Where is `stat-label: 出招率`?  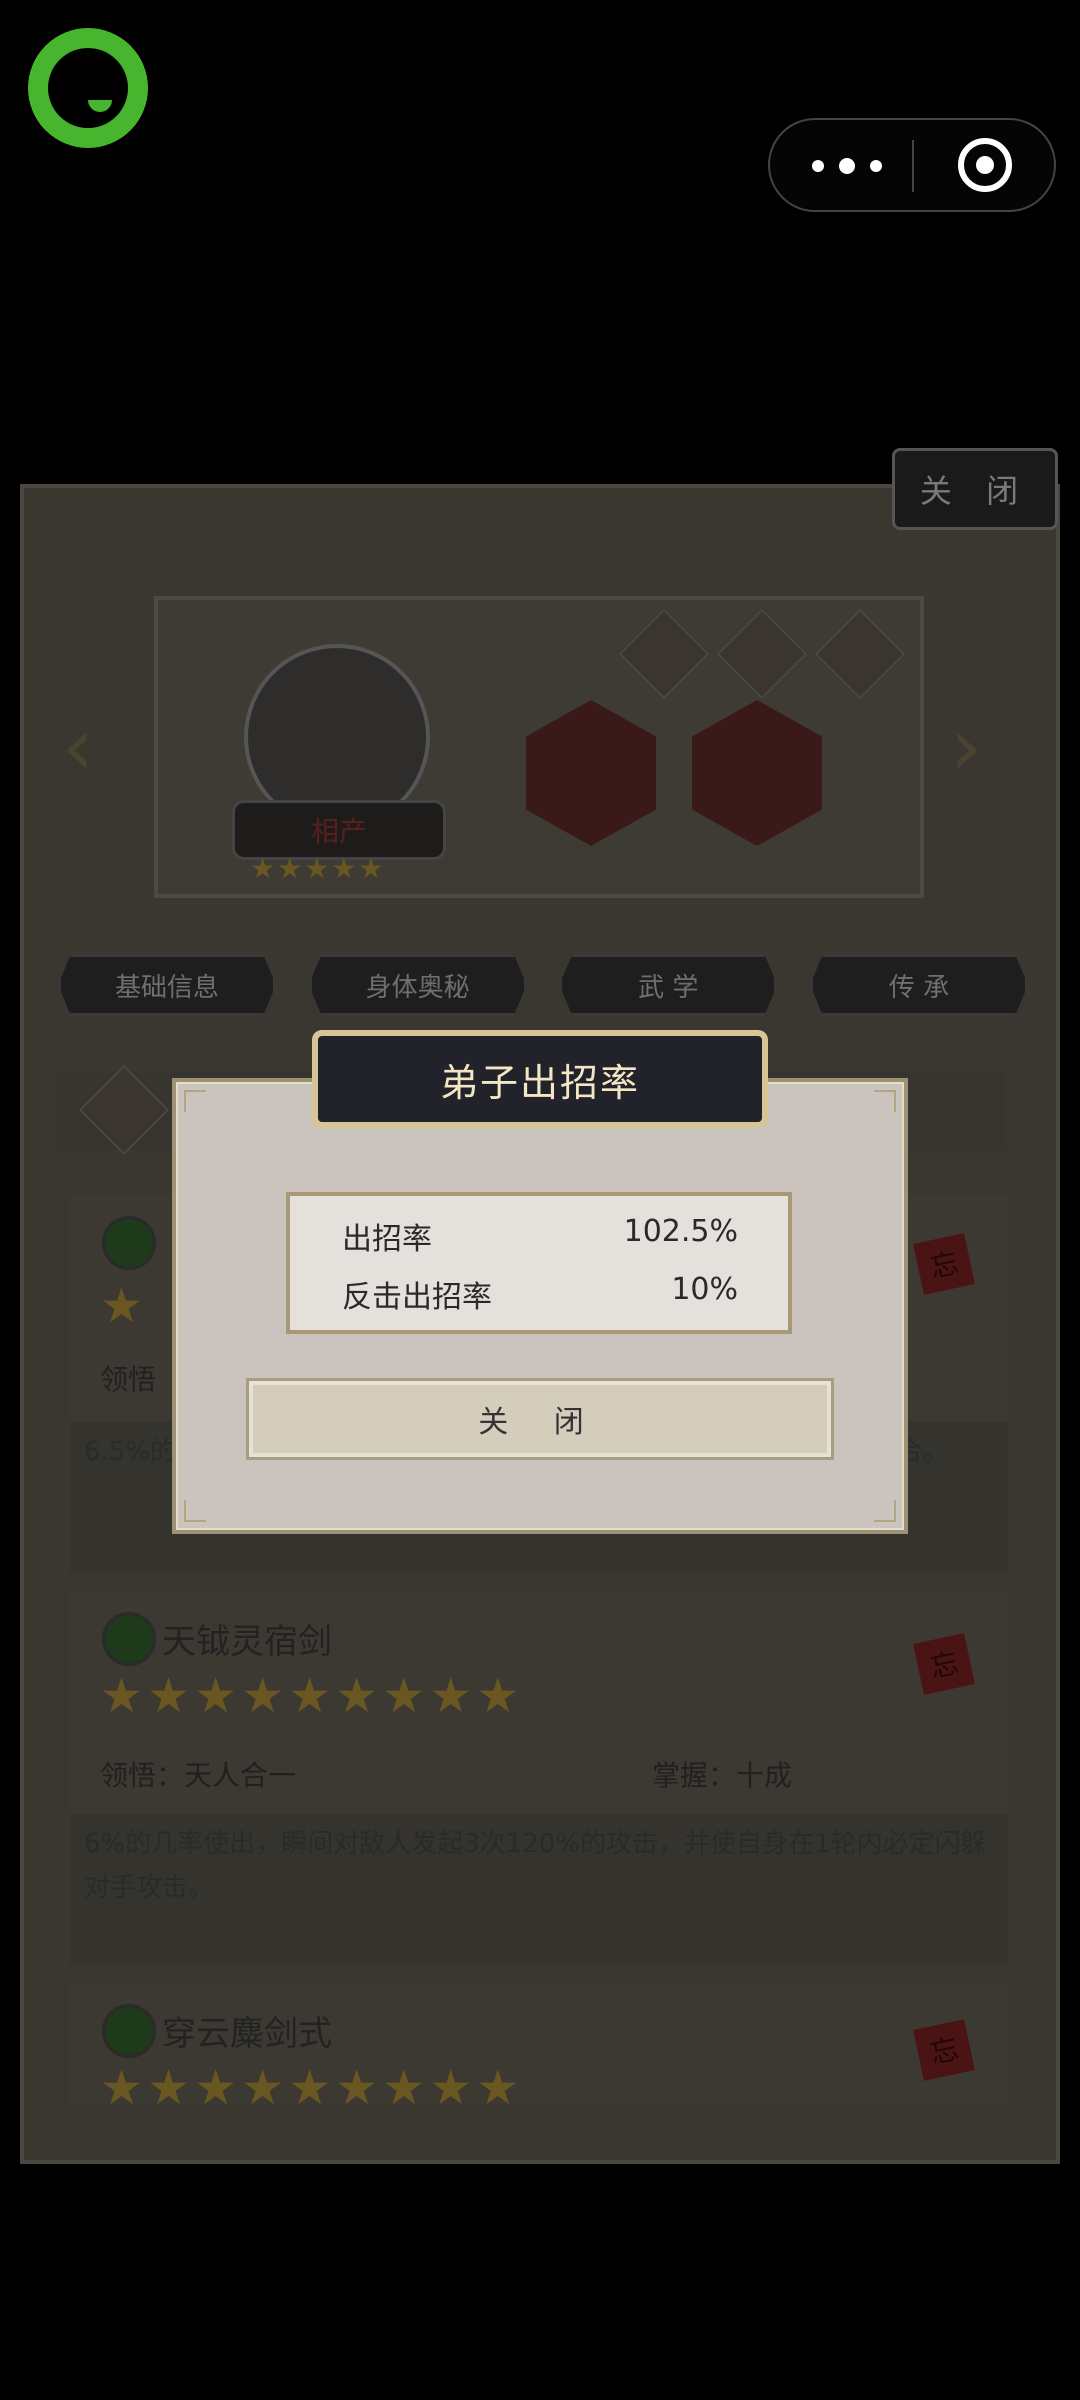
stat-label: 出招率 is located at coordinates (387, 1239).